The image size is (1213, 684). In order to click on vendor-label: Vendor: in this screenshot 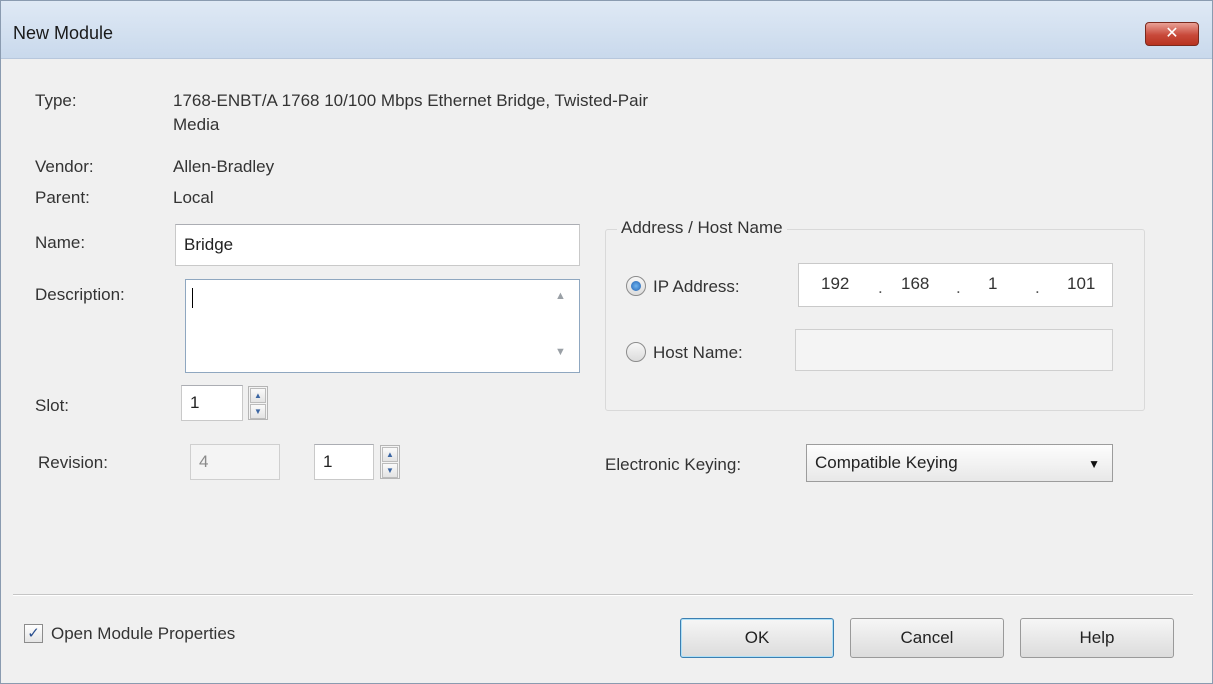, I will do `click(64, 166)`.